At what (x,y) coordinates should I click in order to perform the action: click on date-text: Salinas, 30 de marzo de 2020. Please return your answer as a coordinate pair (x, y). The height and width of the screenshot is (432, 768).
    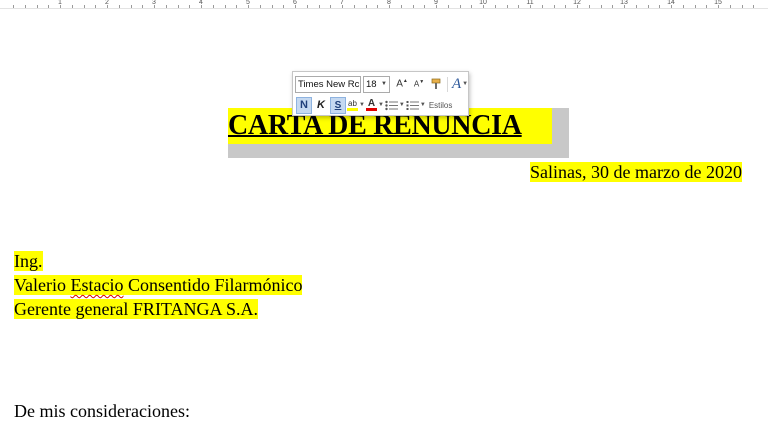
    Looking at the image, I should click on (636, 172).